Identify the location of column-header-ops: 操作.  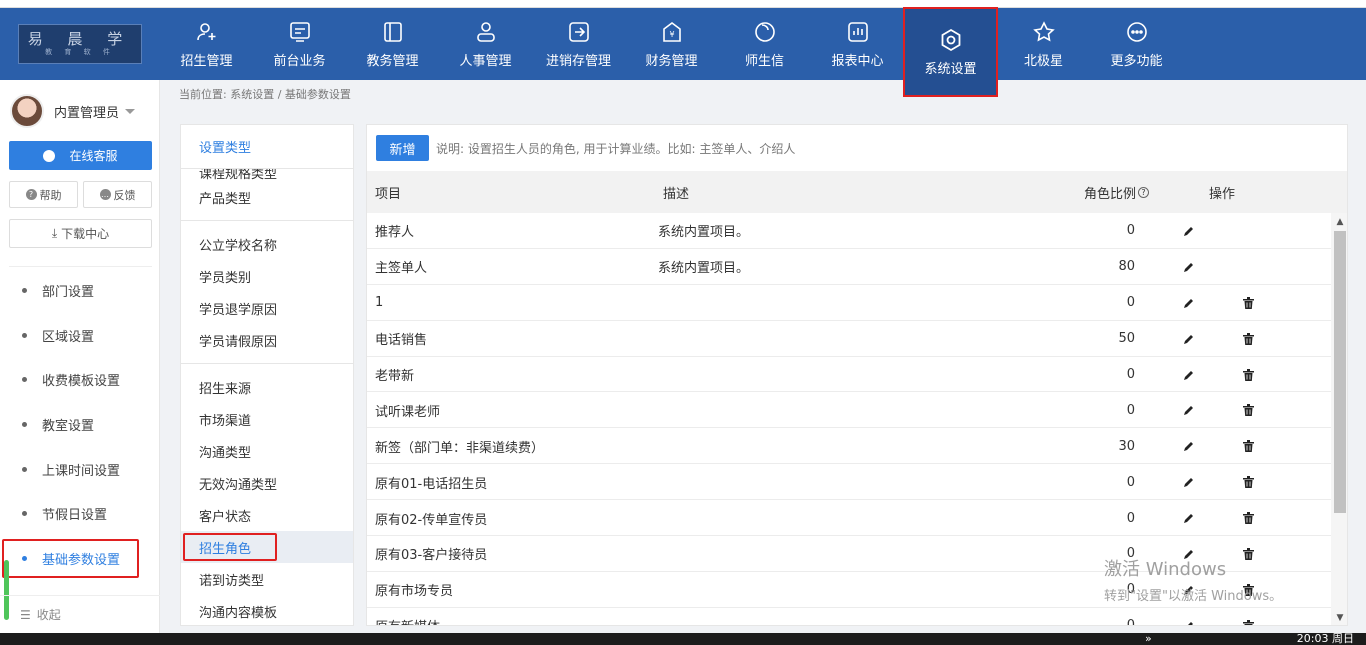
(1222, 194).